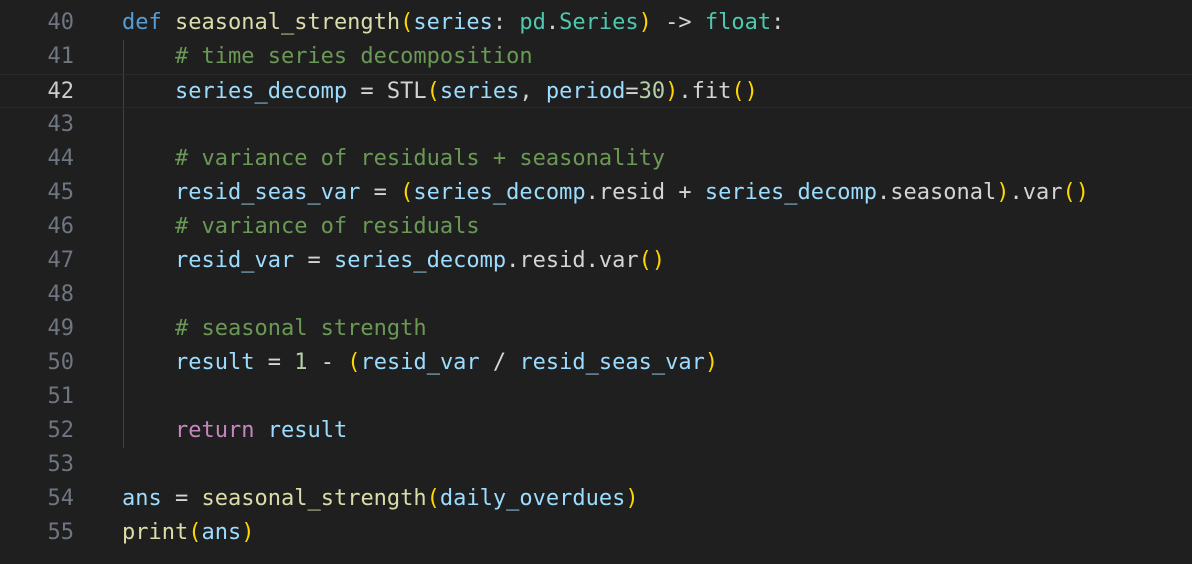 This screenshot has width=1192, height=564. I want to click on line-number: 40, so click(61, 22).